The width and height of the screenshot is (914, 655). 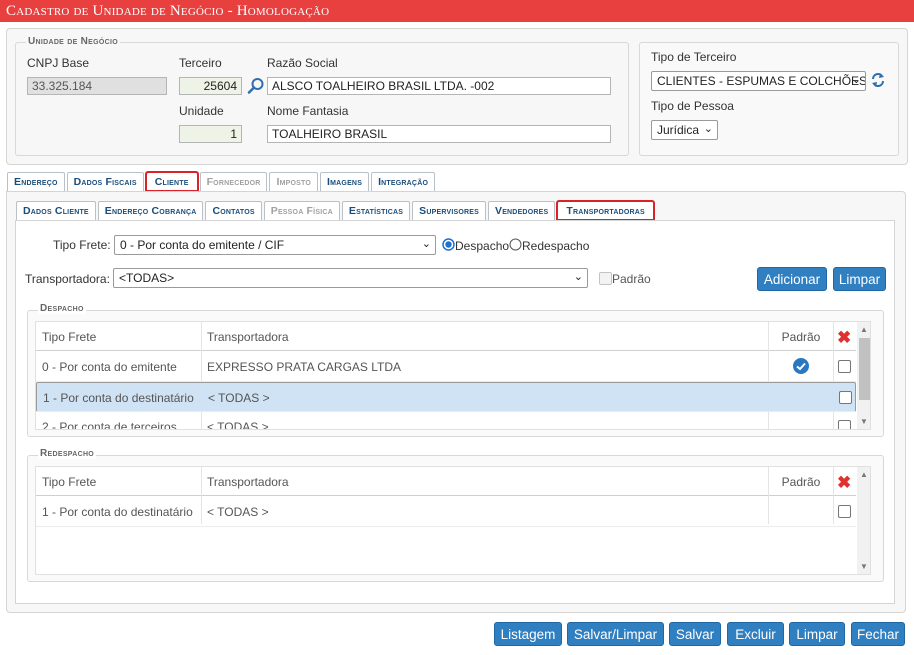 I want to click on tab-imposto: Imposto, so click(x=294, y=181).